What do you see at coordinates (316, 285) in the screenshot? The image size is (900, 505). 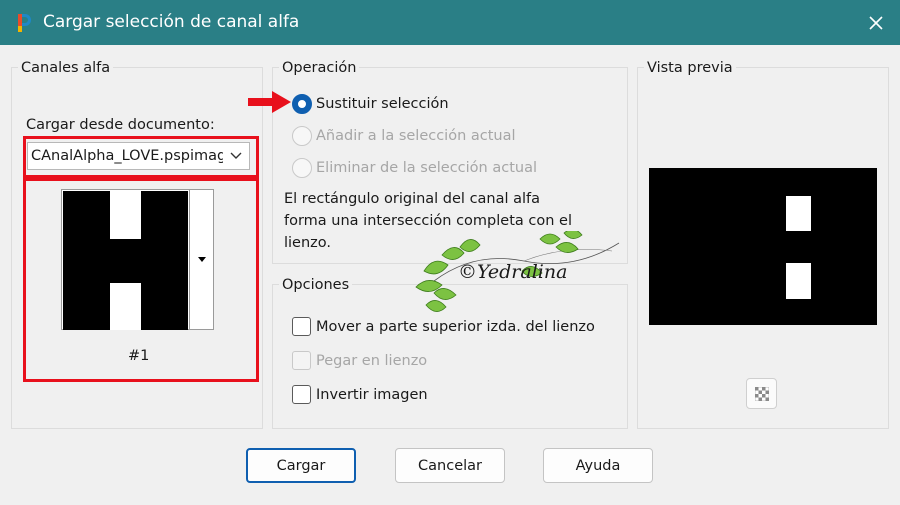 I see `options-group-title: Opciones` at bounding box center [316, 285].